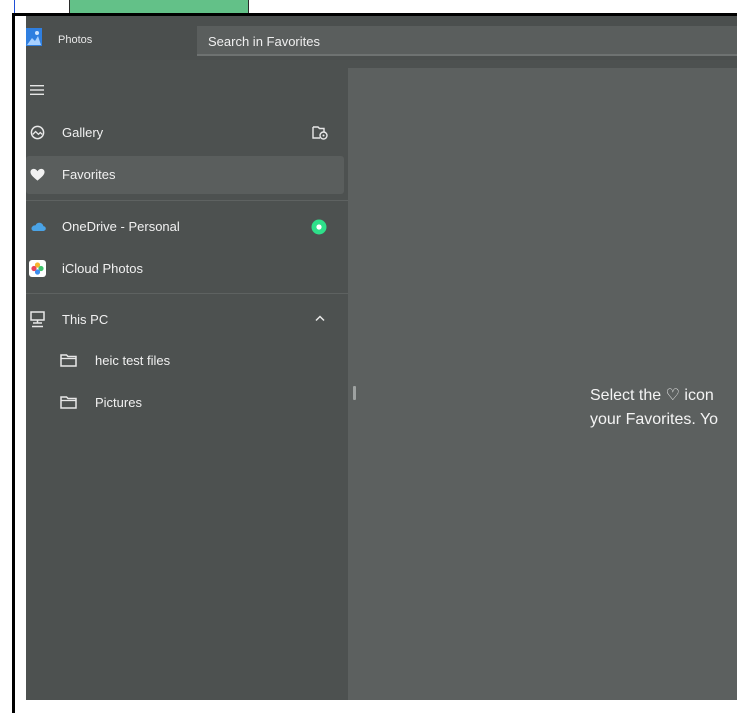 The image size is (737, 713). Describe the element at coordinates (20, 358) in the screenshot. I see `window-left-gutter` at that location.